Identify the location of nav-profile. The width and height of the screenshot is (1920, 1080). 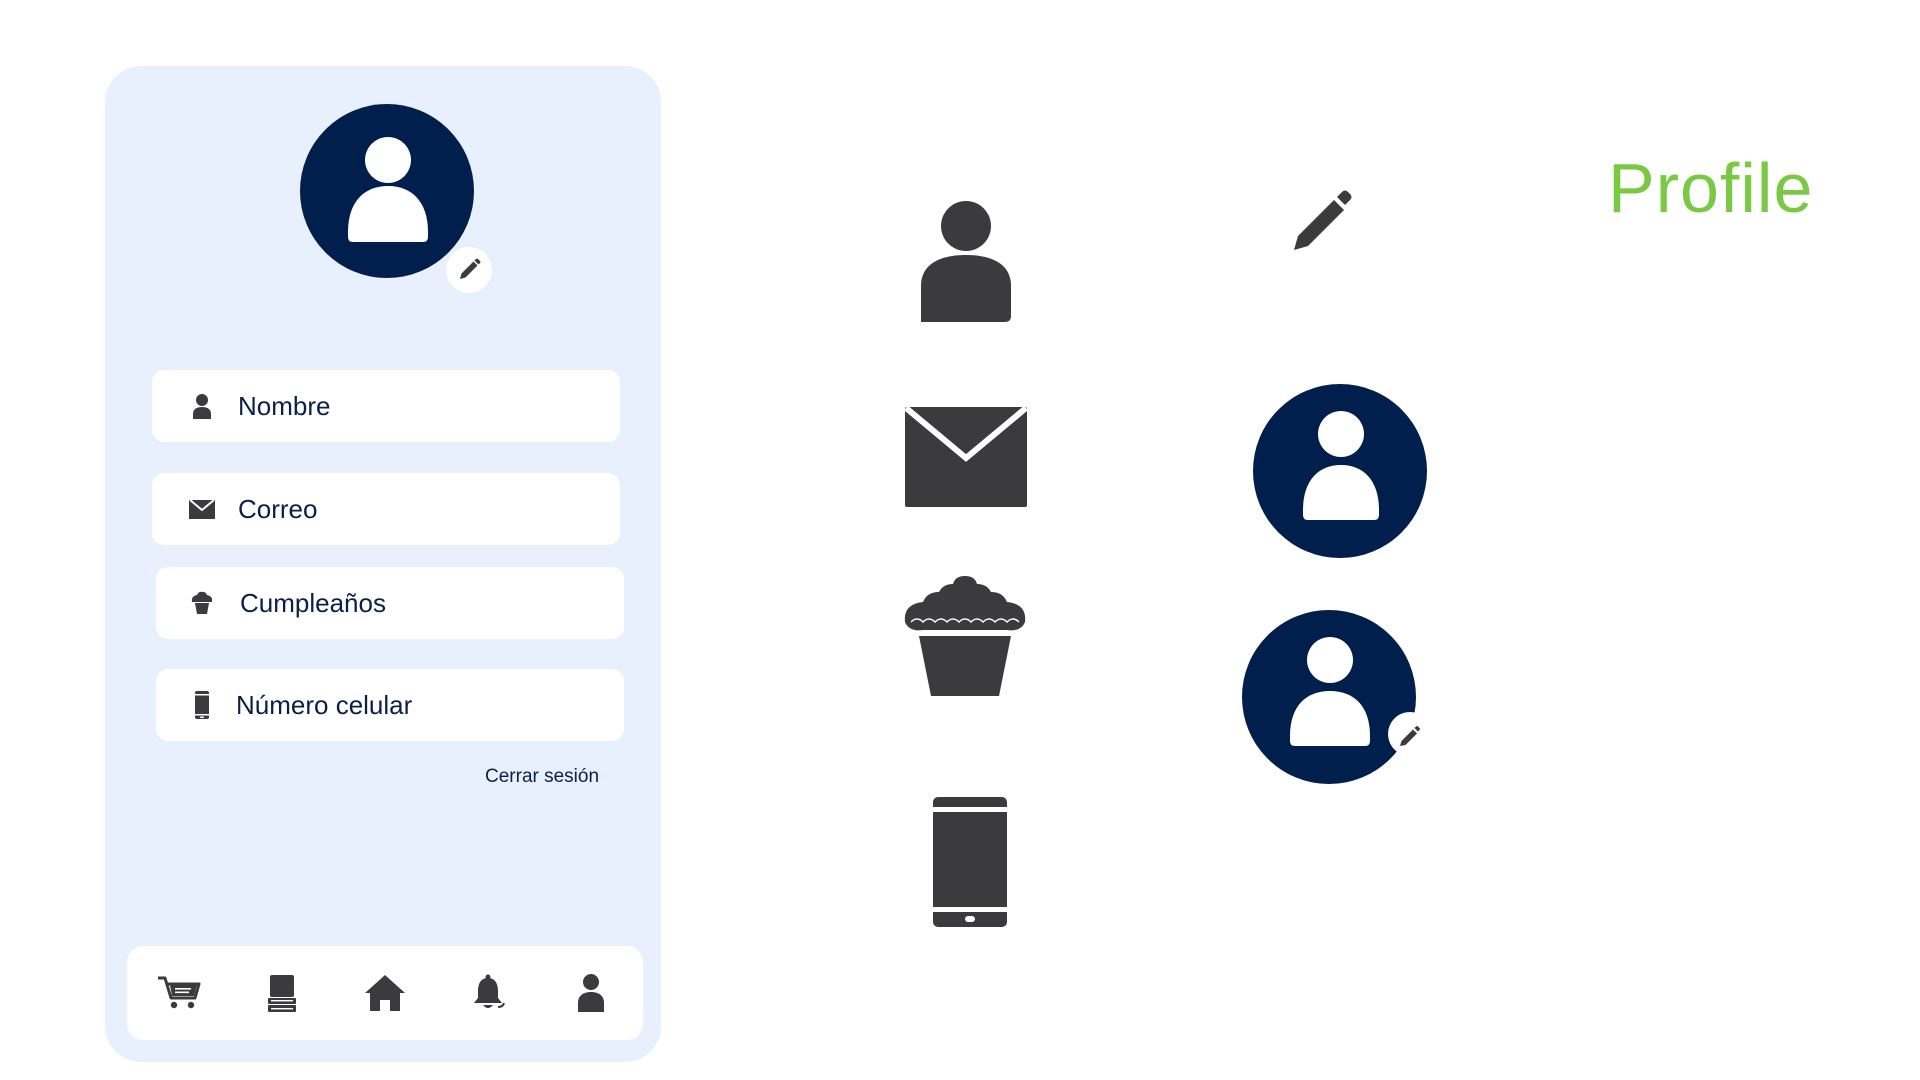
(591, 993).